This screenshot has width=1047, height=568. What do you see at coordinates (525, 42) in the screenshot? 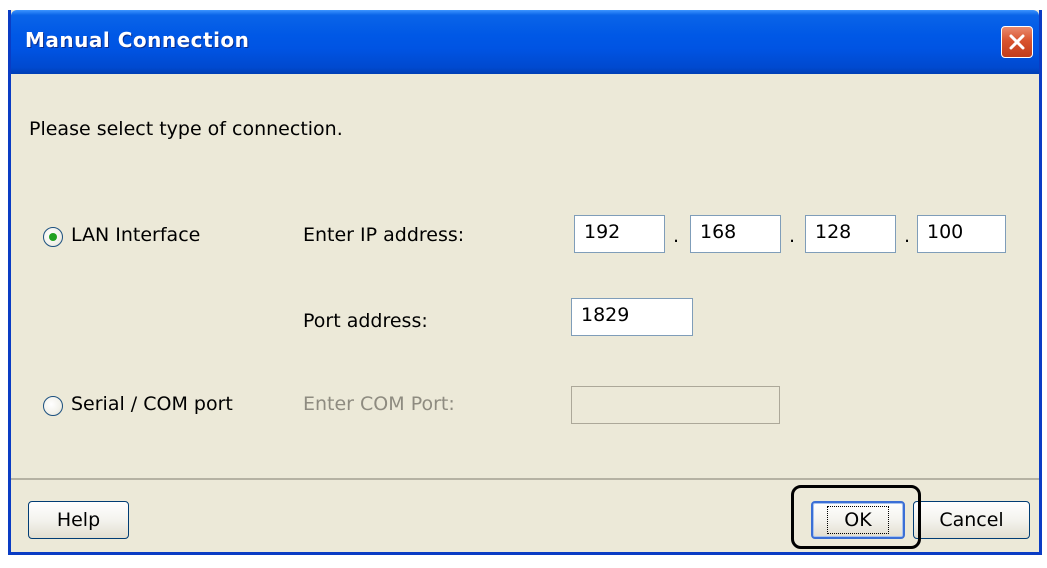
I see `title-bar: Manual Connection` at bounding box center [525, 42].